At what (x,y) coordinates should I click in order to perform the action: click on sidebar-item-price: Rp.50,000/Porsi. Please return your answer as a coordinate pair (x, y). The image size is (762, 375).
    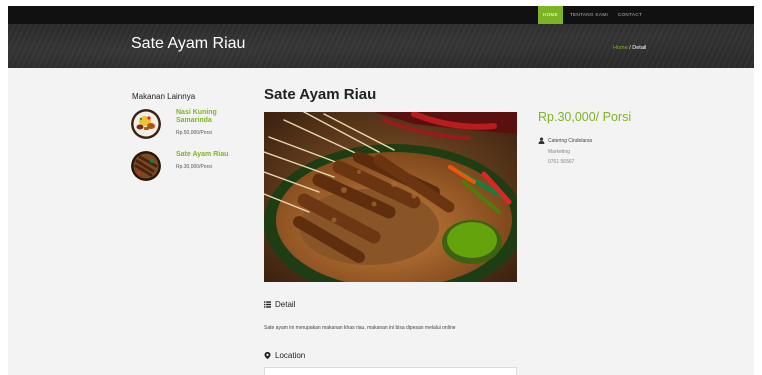
    Looking at the image, I should click on (194, 133).